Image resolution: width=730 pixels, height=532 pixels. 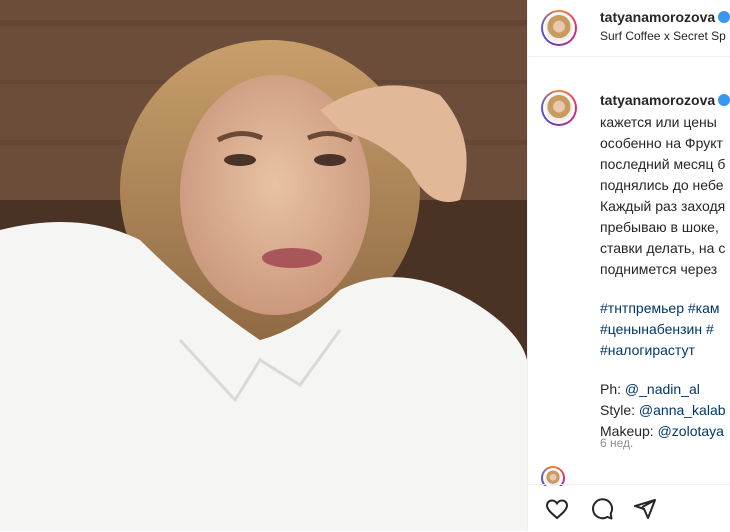 I want to click on like-button, so click(x=557, y=509).